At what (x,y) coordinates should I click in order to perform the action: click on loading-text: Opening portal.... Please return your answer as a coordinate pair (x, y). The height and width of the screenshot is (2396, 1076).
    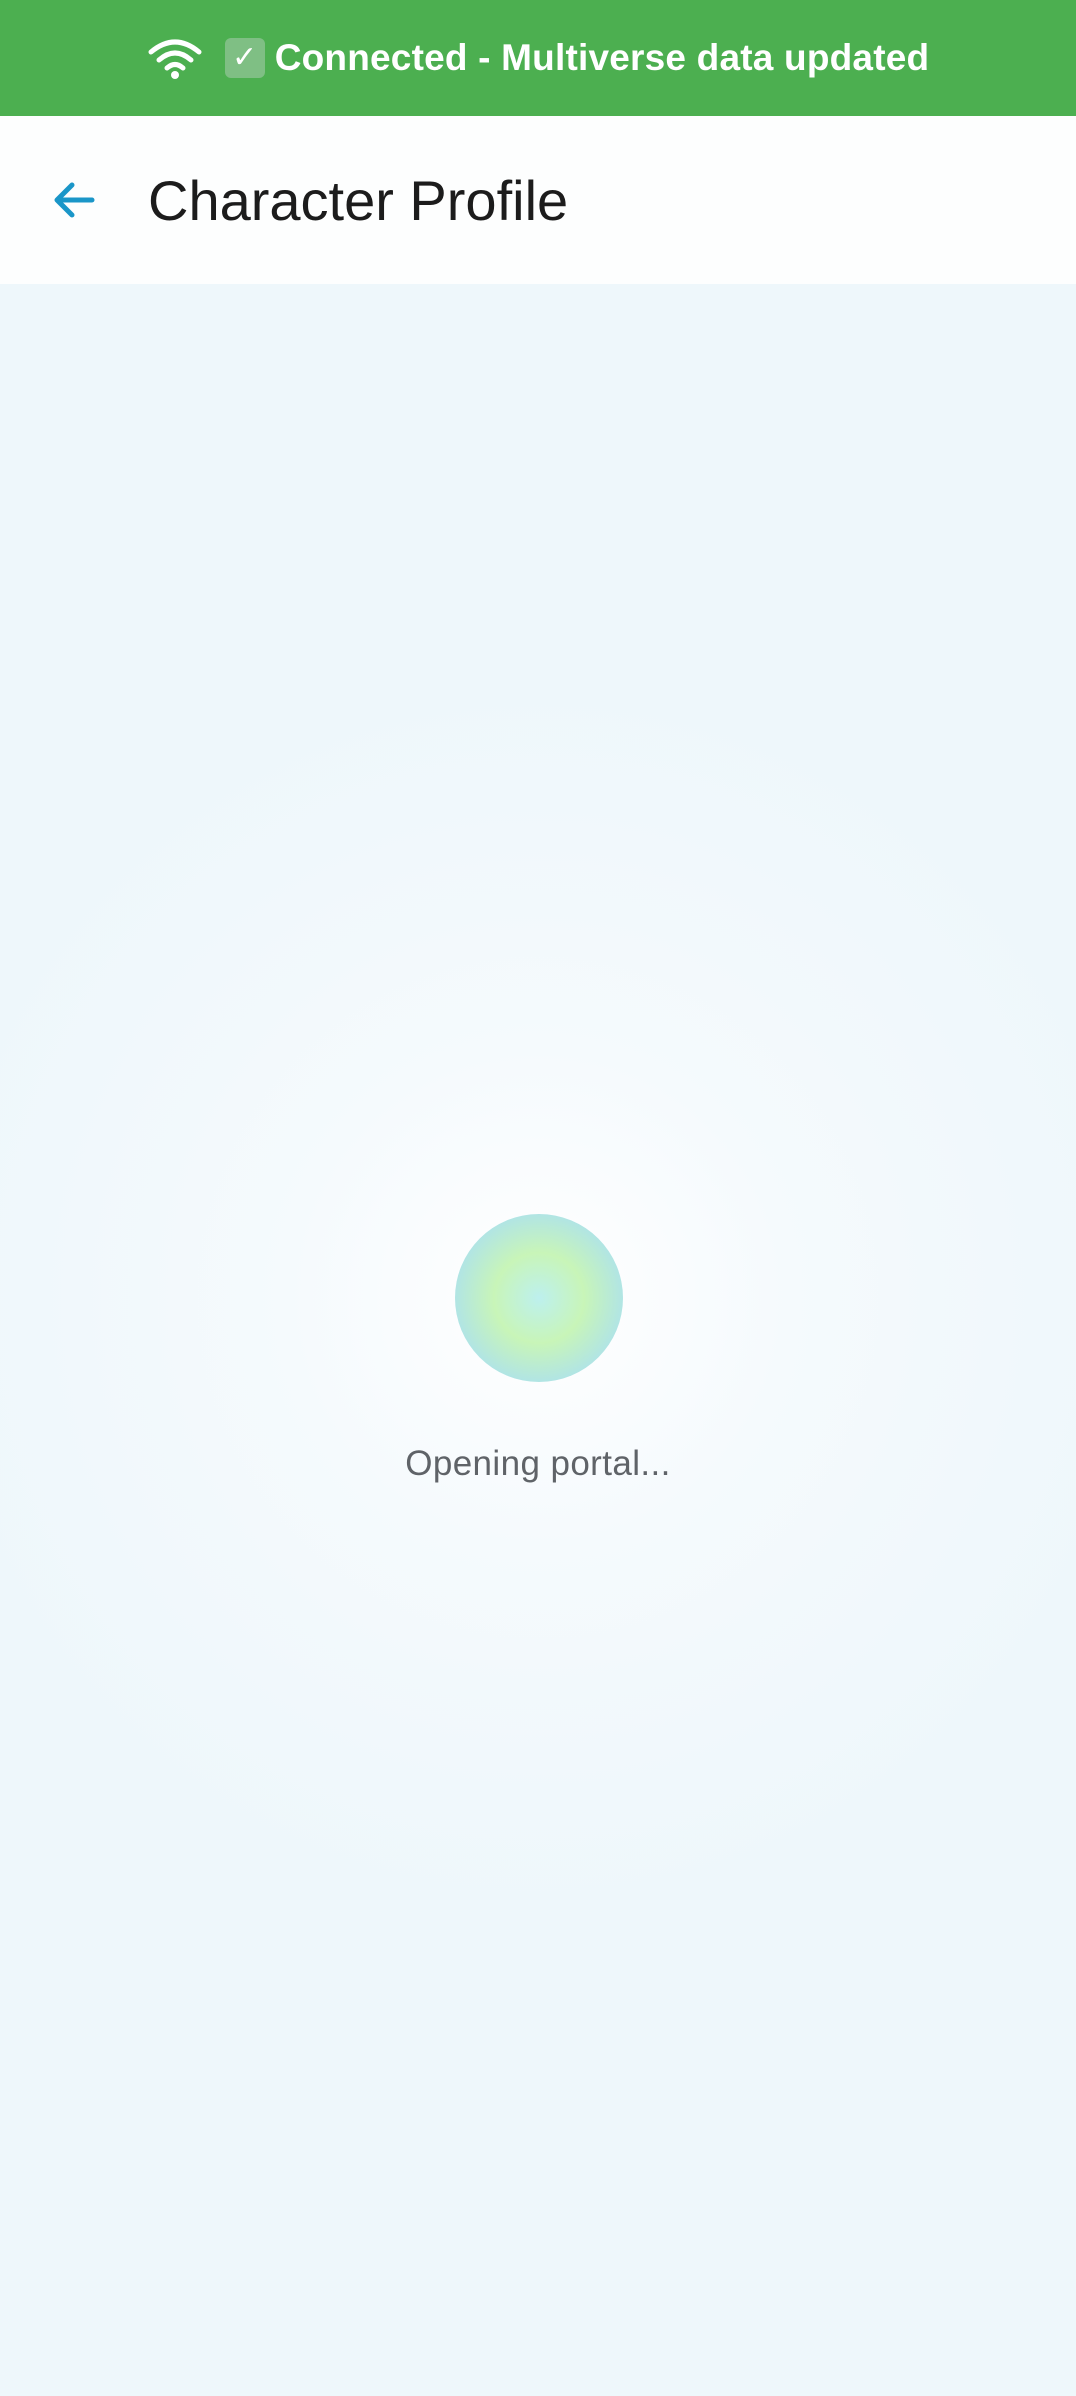
    Looking at the image, I should click on (538, 1463).